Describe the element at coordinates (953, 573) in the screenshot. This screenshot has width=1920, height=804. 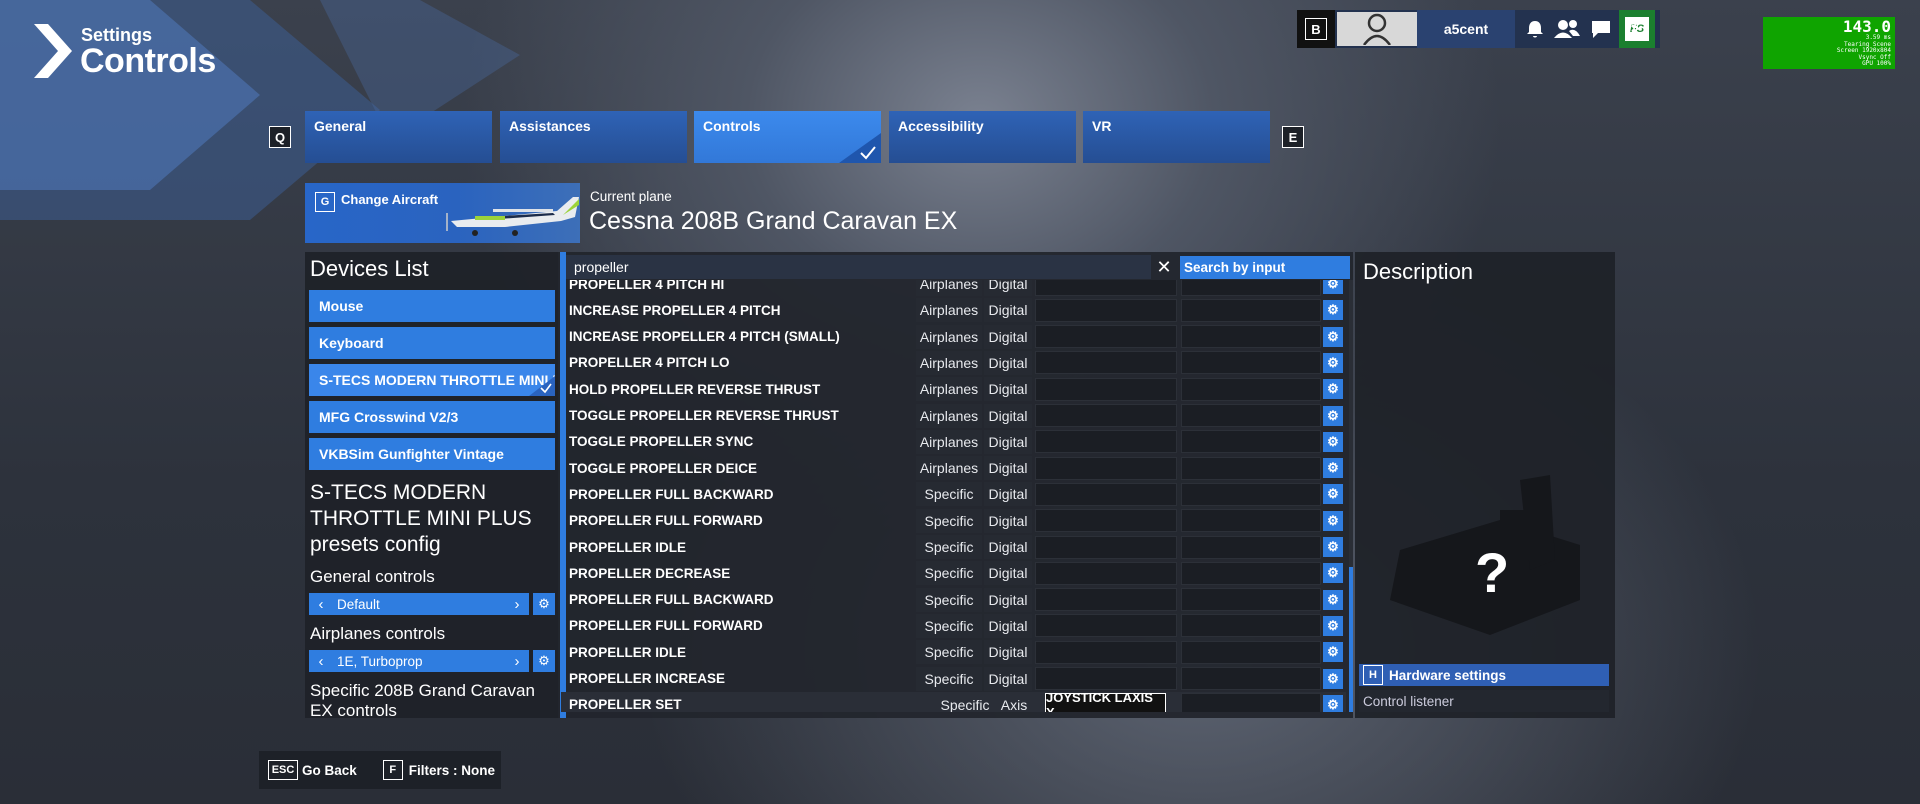
I see `binding-row: PROPELLER DECREASE Specific Digital ⚙` at that location.